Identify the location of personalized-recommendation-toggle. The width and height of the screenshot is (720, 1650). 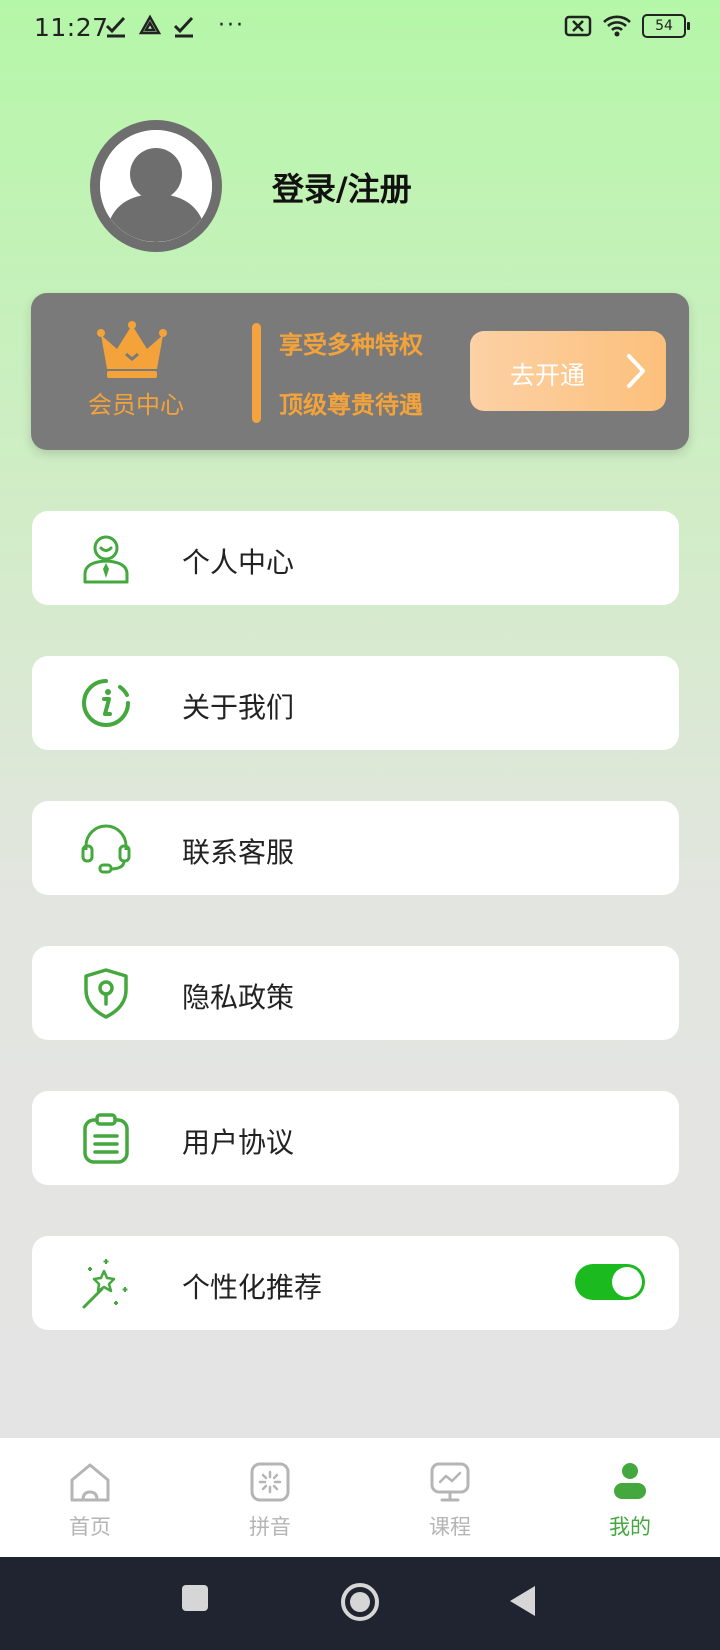
(610, 1282).